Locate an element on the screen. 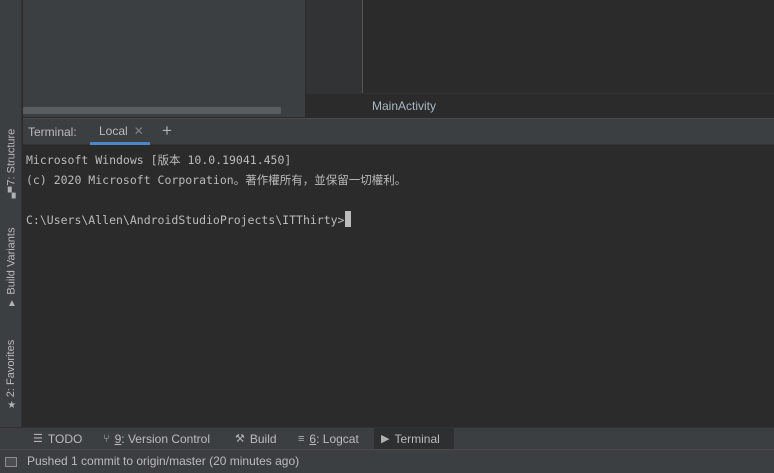 The height and width of the screenshot is (473, 774). build-tab: ⚒ Build is located at coordinates (256, 438).